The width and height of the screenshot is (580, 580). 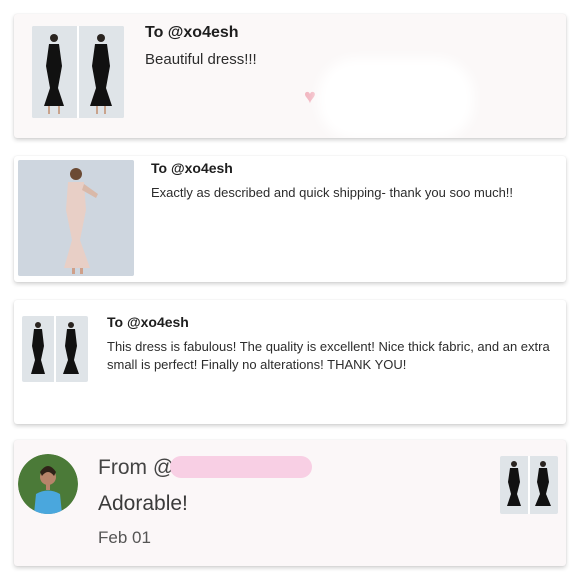 I want to click on avatar-photo, so click(x=48, y=484).